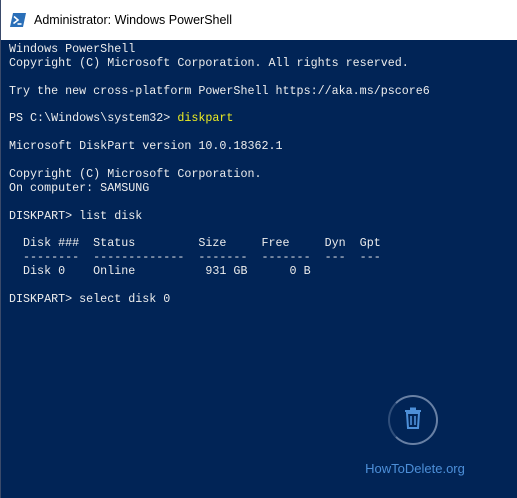 This screenshot has width=517, height=498. I want to click on console-line: On computer: SAMSUNG, so click(79, 187).